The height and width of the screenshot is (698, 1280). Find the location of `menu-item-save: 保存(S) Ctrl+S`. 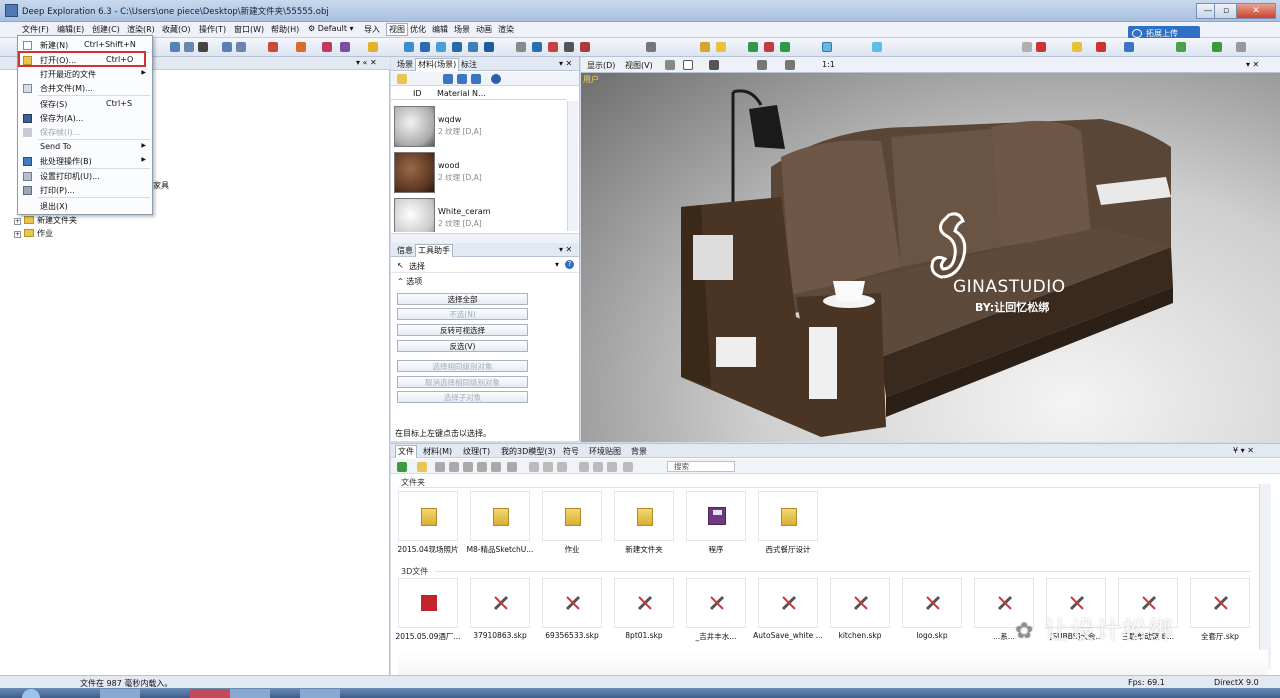

menu-item-save: 保存(S) Ctrl+S is located at coordinates (85, 104).